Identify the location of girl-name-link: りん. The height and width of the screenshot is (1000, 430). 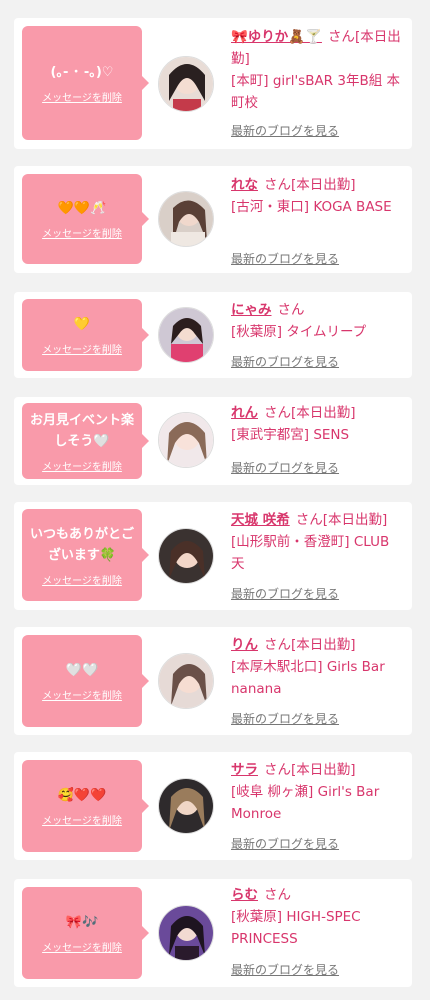
(244, 645).